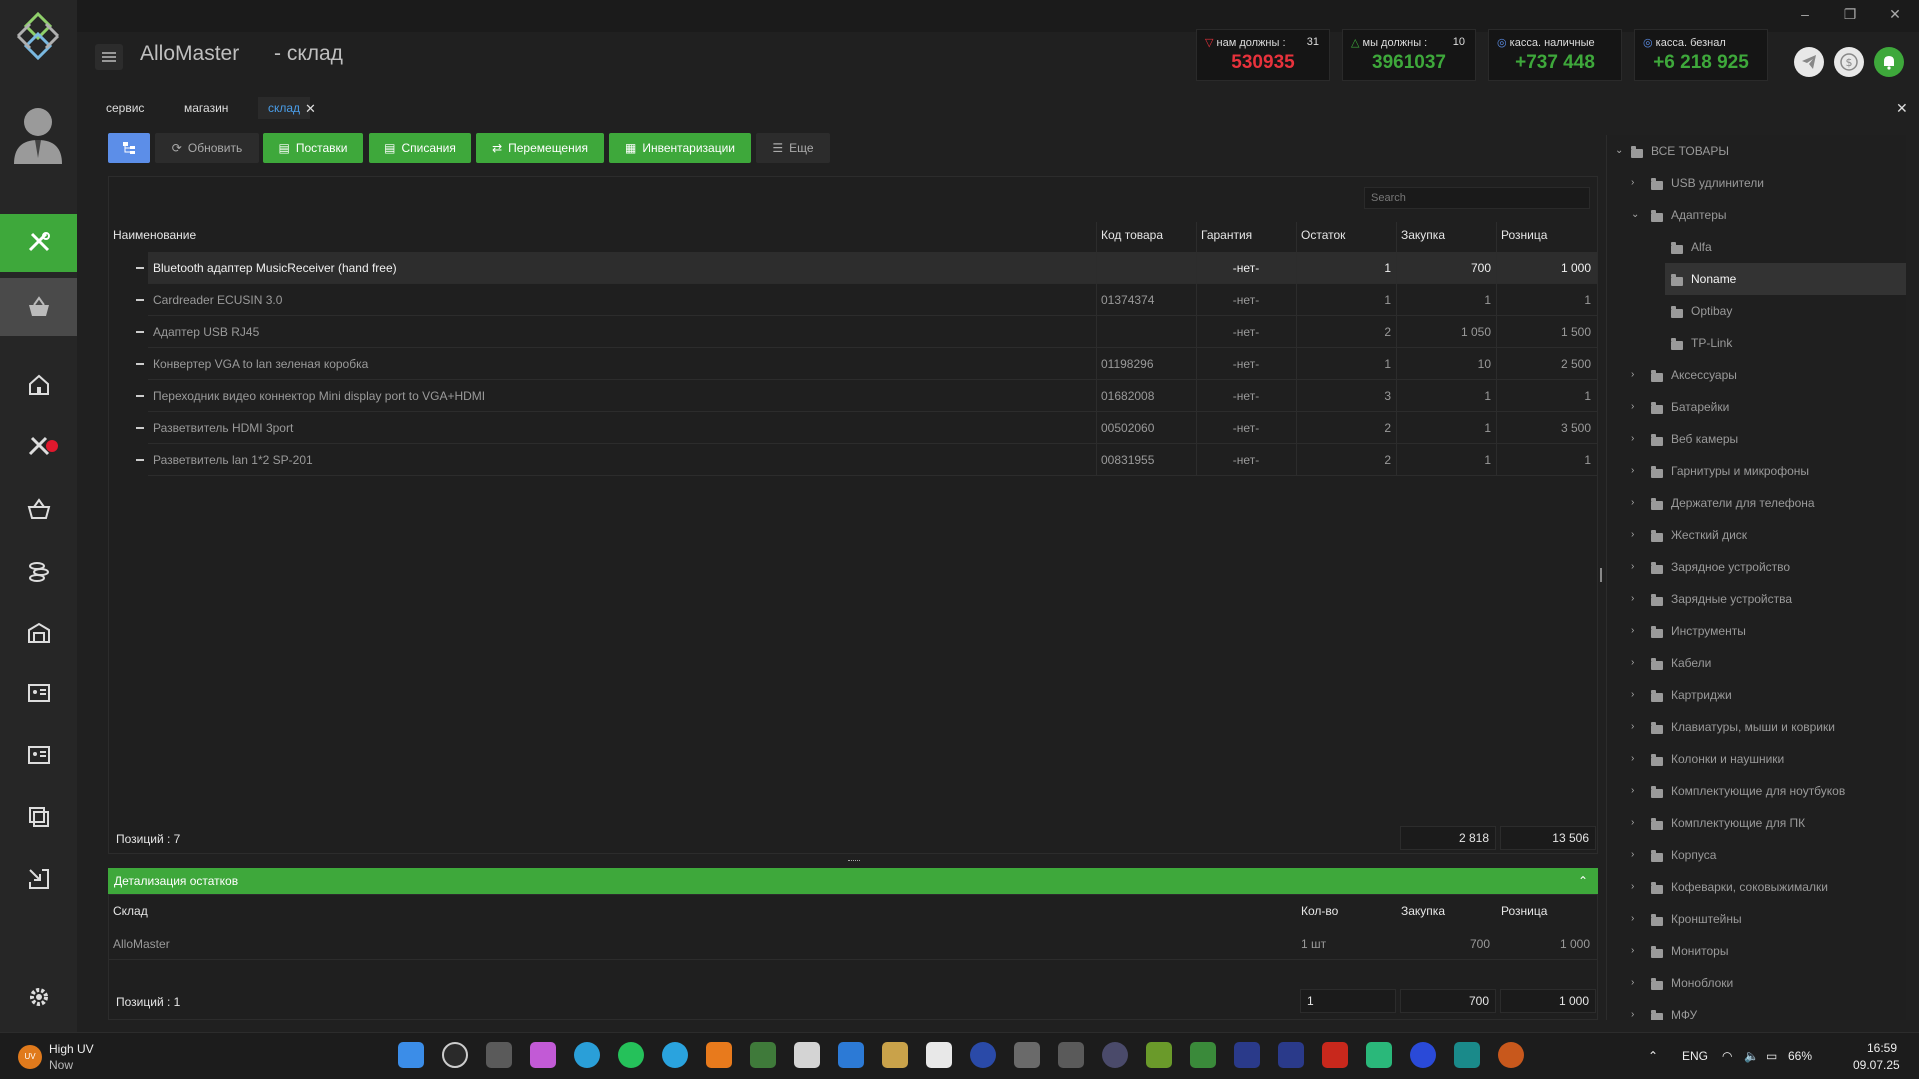  Describe the element at coordinates (793, 148) in the screenshot. I see `more-button: ☰ Еще` at that location.